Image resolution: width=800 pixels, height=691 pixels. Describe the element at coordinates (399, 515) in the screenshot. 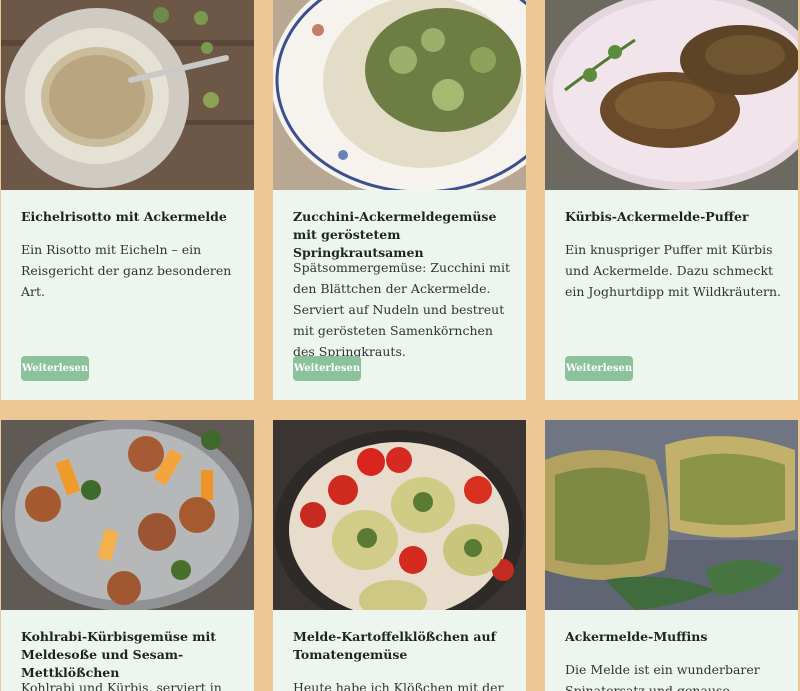

I see `kloesschen-image` at that location.